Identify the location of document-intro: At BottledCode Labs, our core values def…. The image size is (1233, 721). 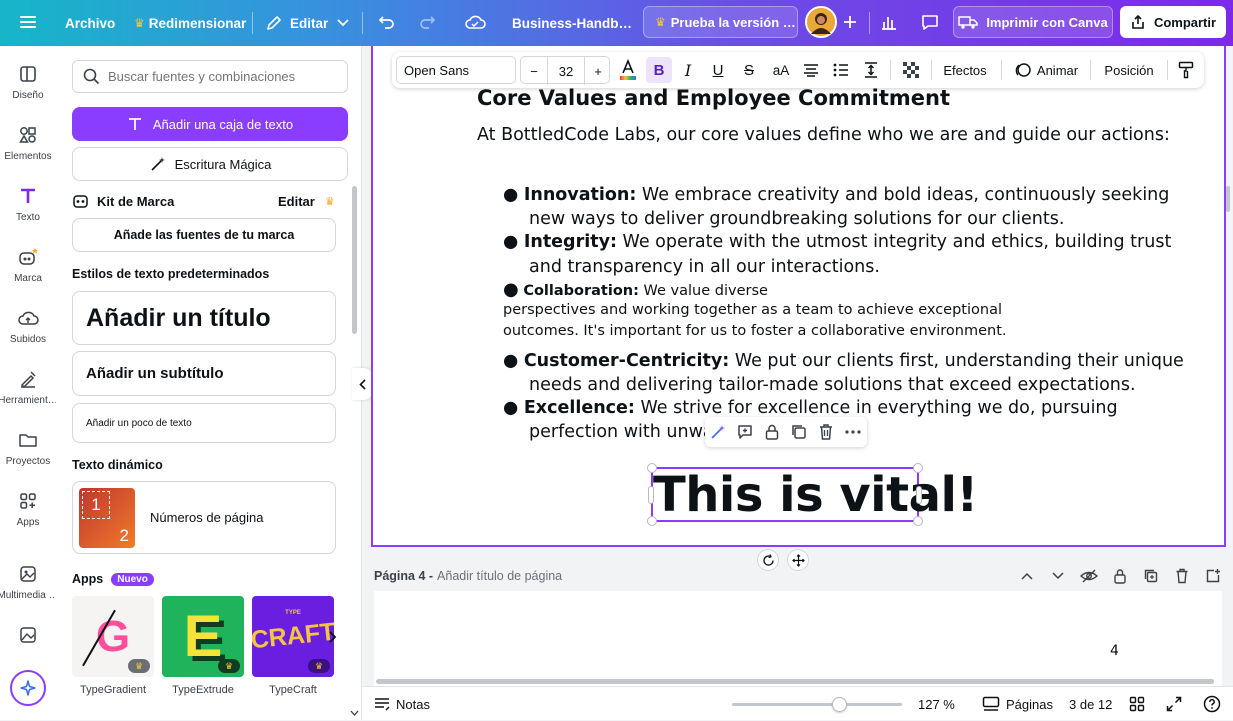
(823, 135).